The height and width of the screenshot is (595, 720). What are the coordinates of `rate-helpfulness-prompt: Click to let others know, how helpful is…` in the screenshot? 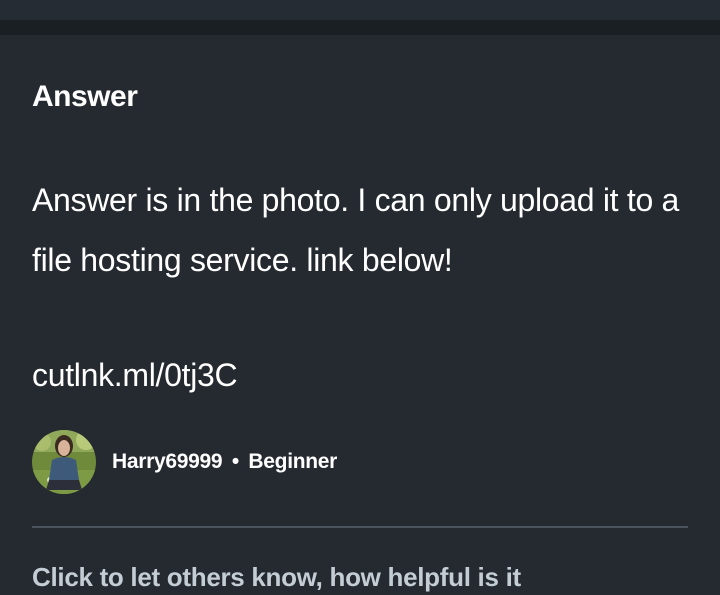 It's located at (276, 577).